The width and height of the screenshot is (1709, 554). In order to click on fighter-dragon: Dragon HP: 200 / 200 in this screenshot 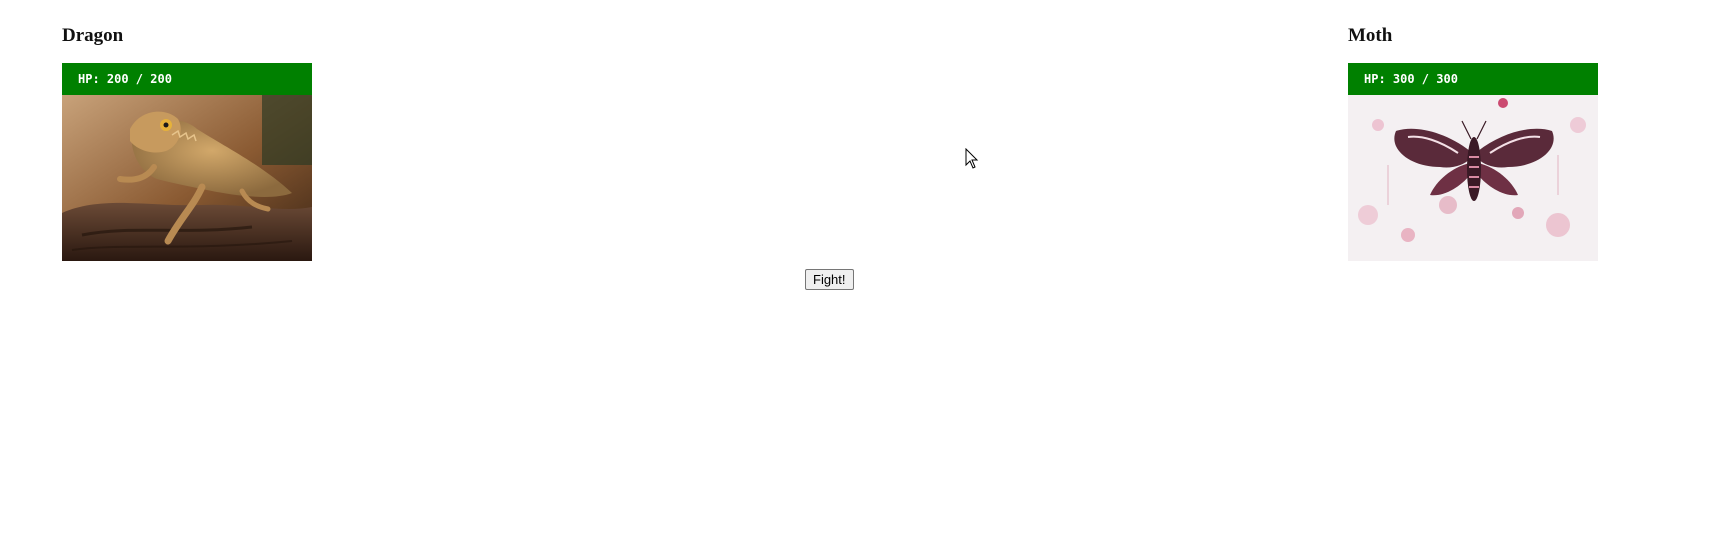, I will do `click(187, 130)`.